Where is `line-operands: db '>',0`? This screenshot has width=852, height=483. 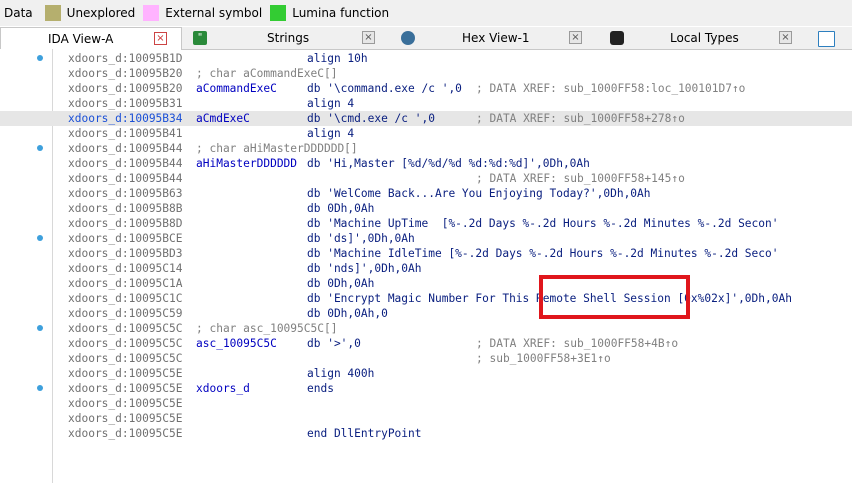
line-operands: db '>',0 is located at coordinates (334, 343).